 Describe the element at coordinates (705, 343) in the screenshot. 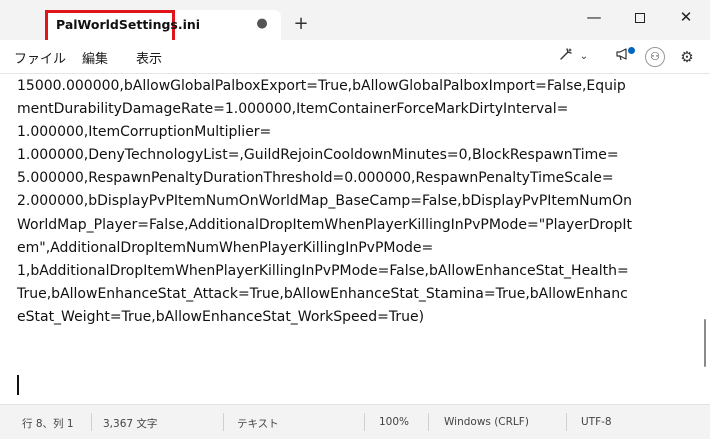

I see `vertical-scrollbar` at that location.